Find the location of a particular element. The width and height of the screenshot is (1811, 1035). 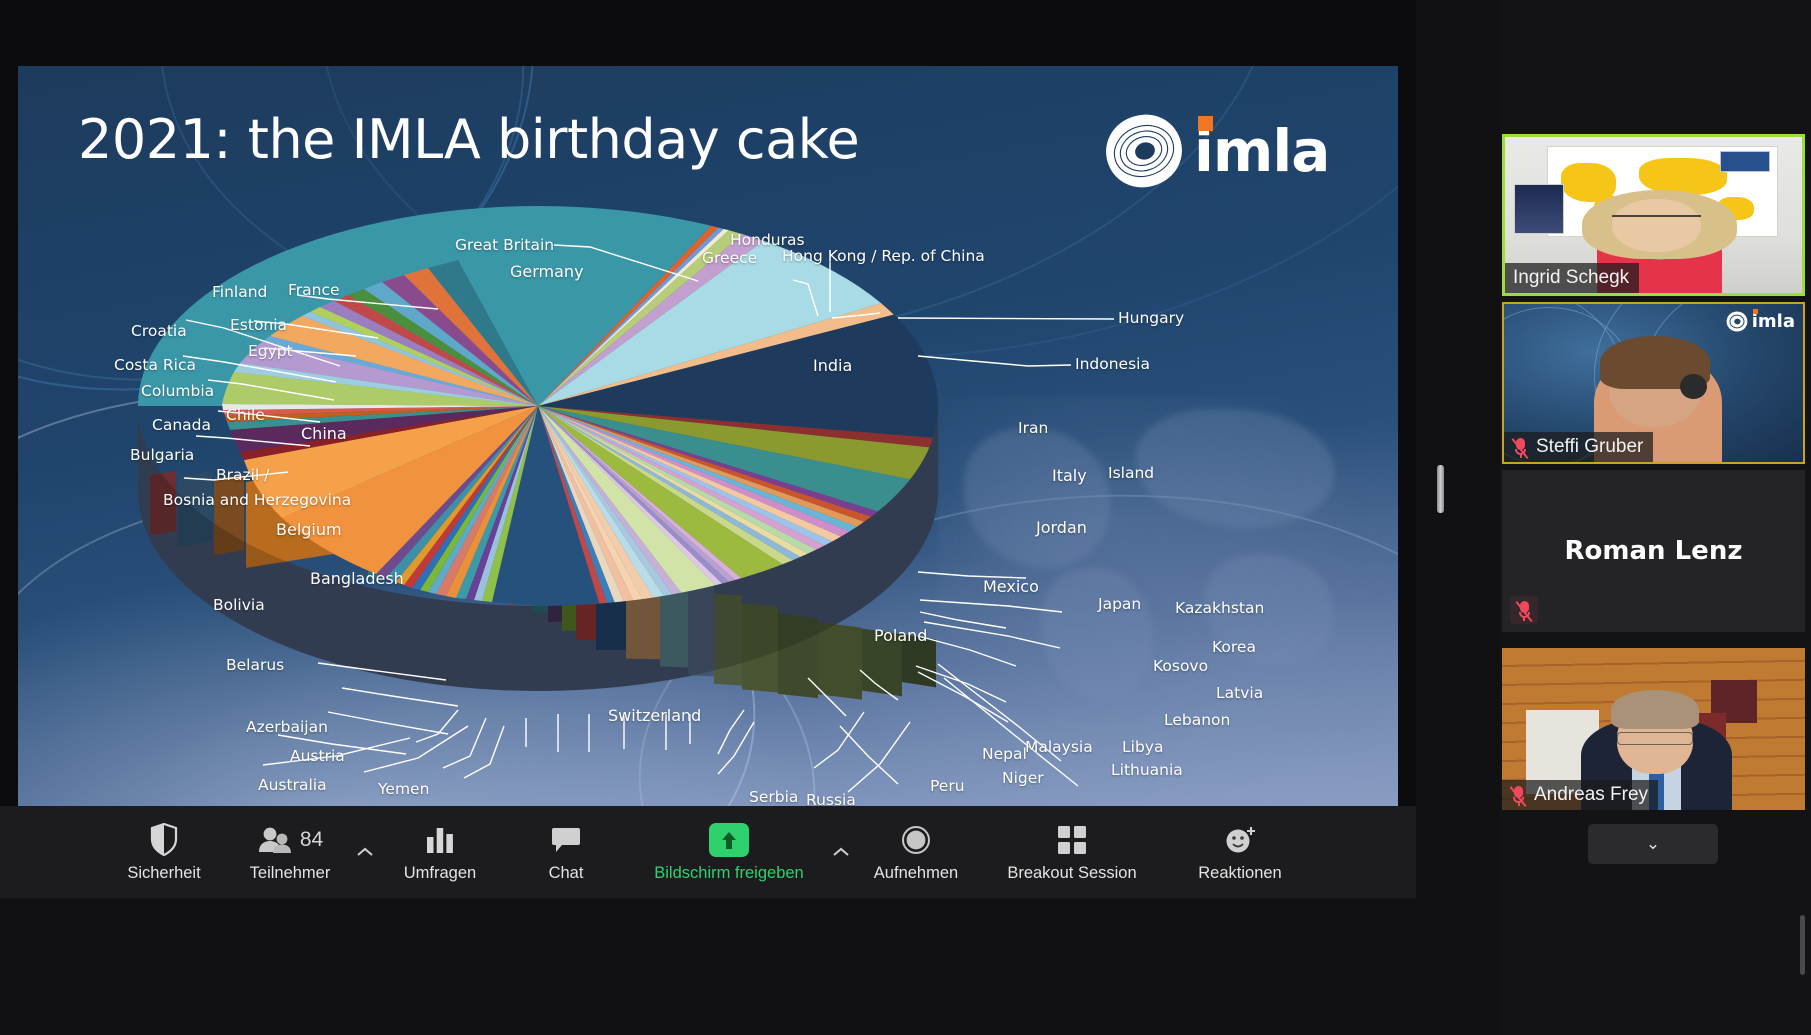

headphone-icon is located at coordinates (1694, 386).